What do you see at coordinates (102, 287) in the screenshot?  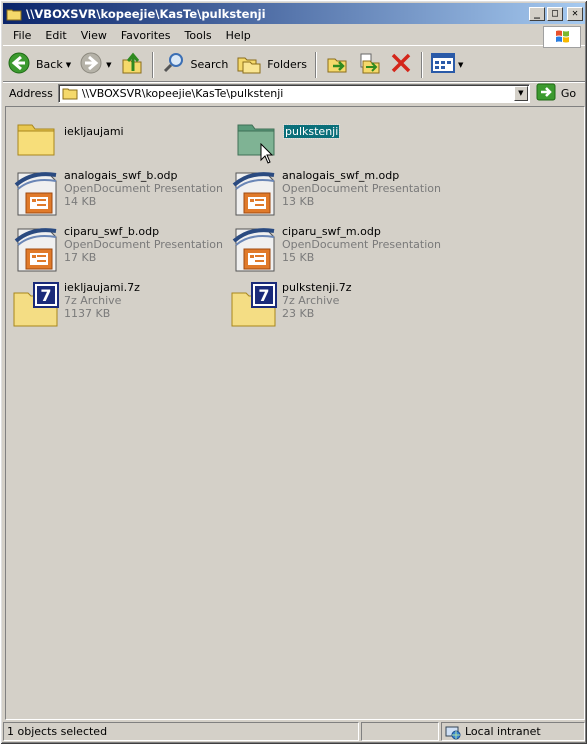 I see `file-name: iekljaujami.7z` at bounding box center [102, 287].